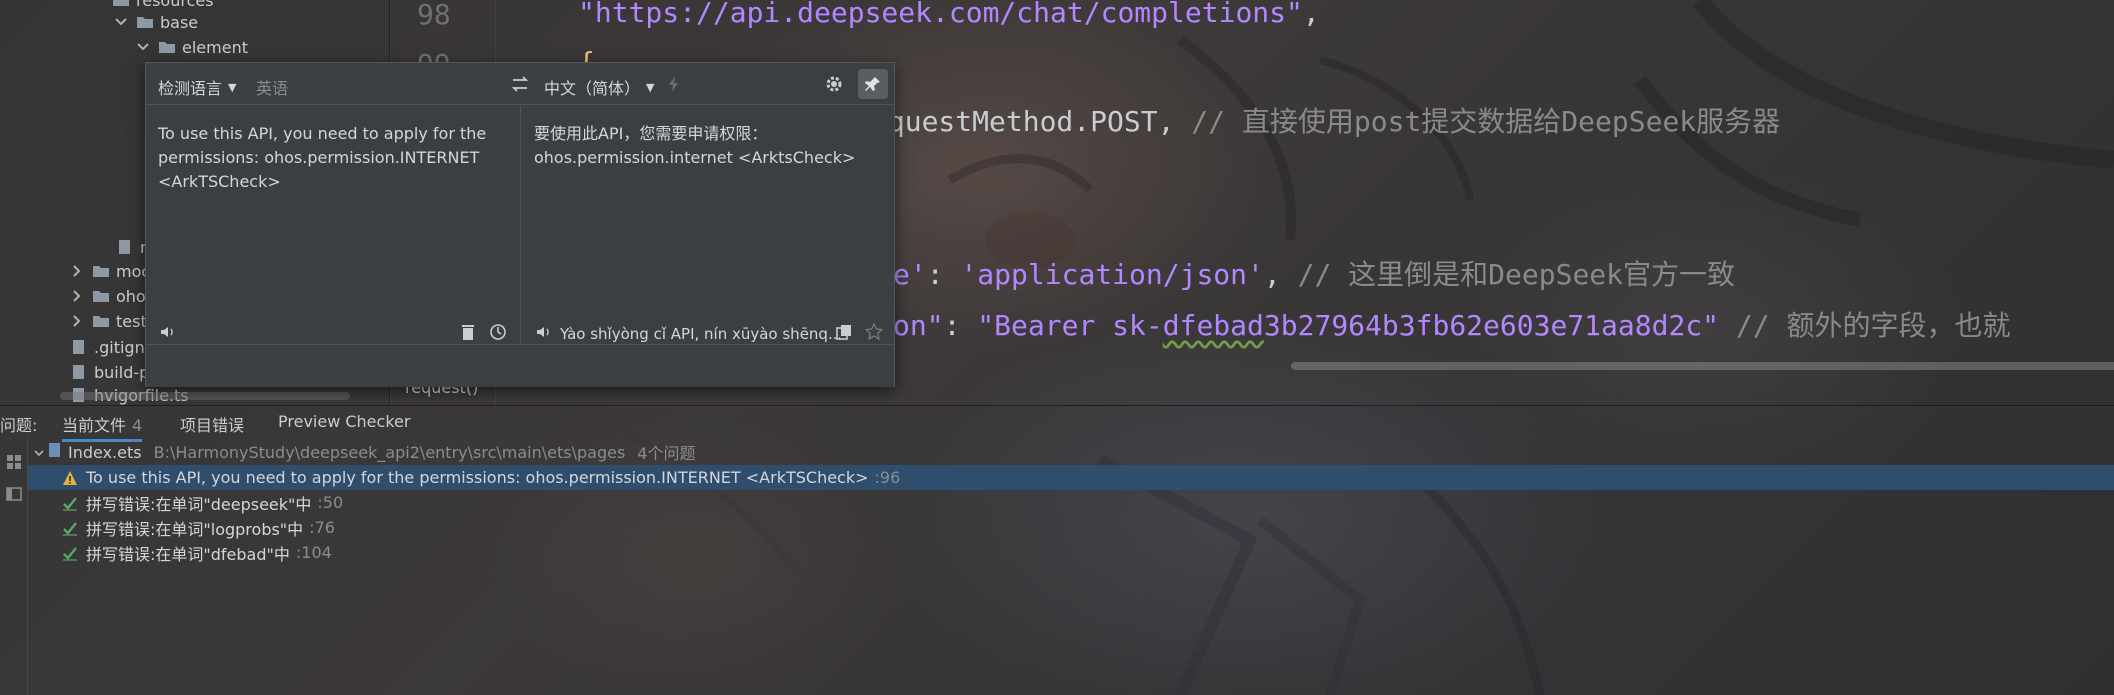 The image size is (2114, 695). Describe the element at coordinates (19, 425) in the screenshot. I see `problems-label: 问题:` at that location.